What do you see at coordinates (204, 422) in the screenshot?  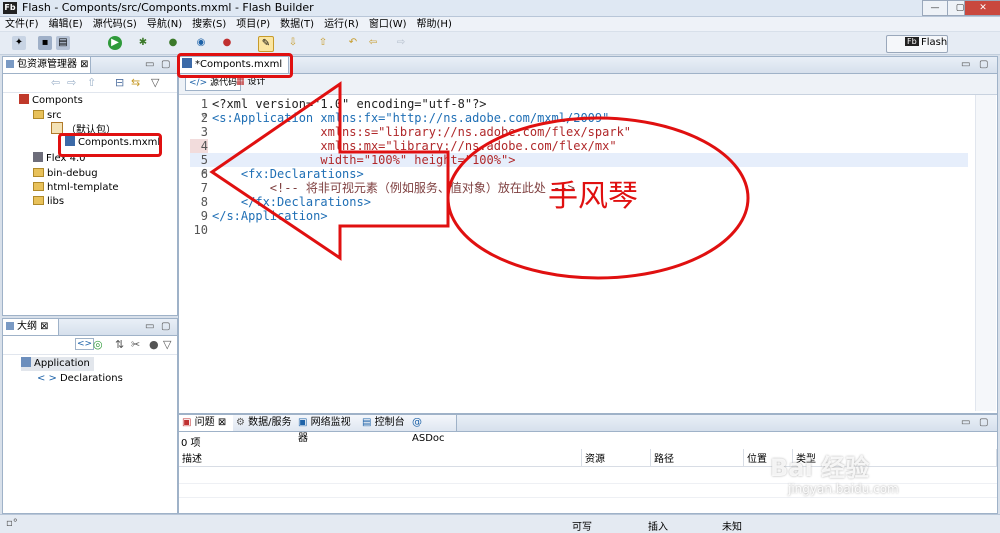 I see `tab-label: 问题` at bounding box center [204, 422].